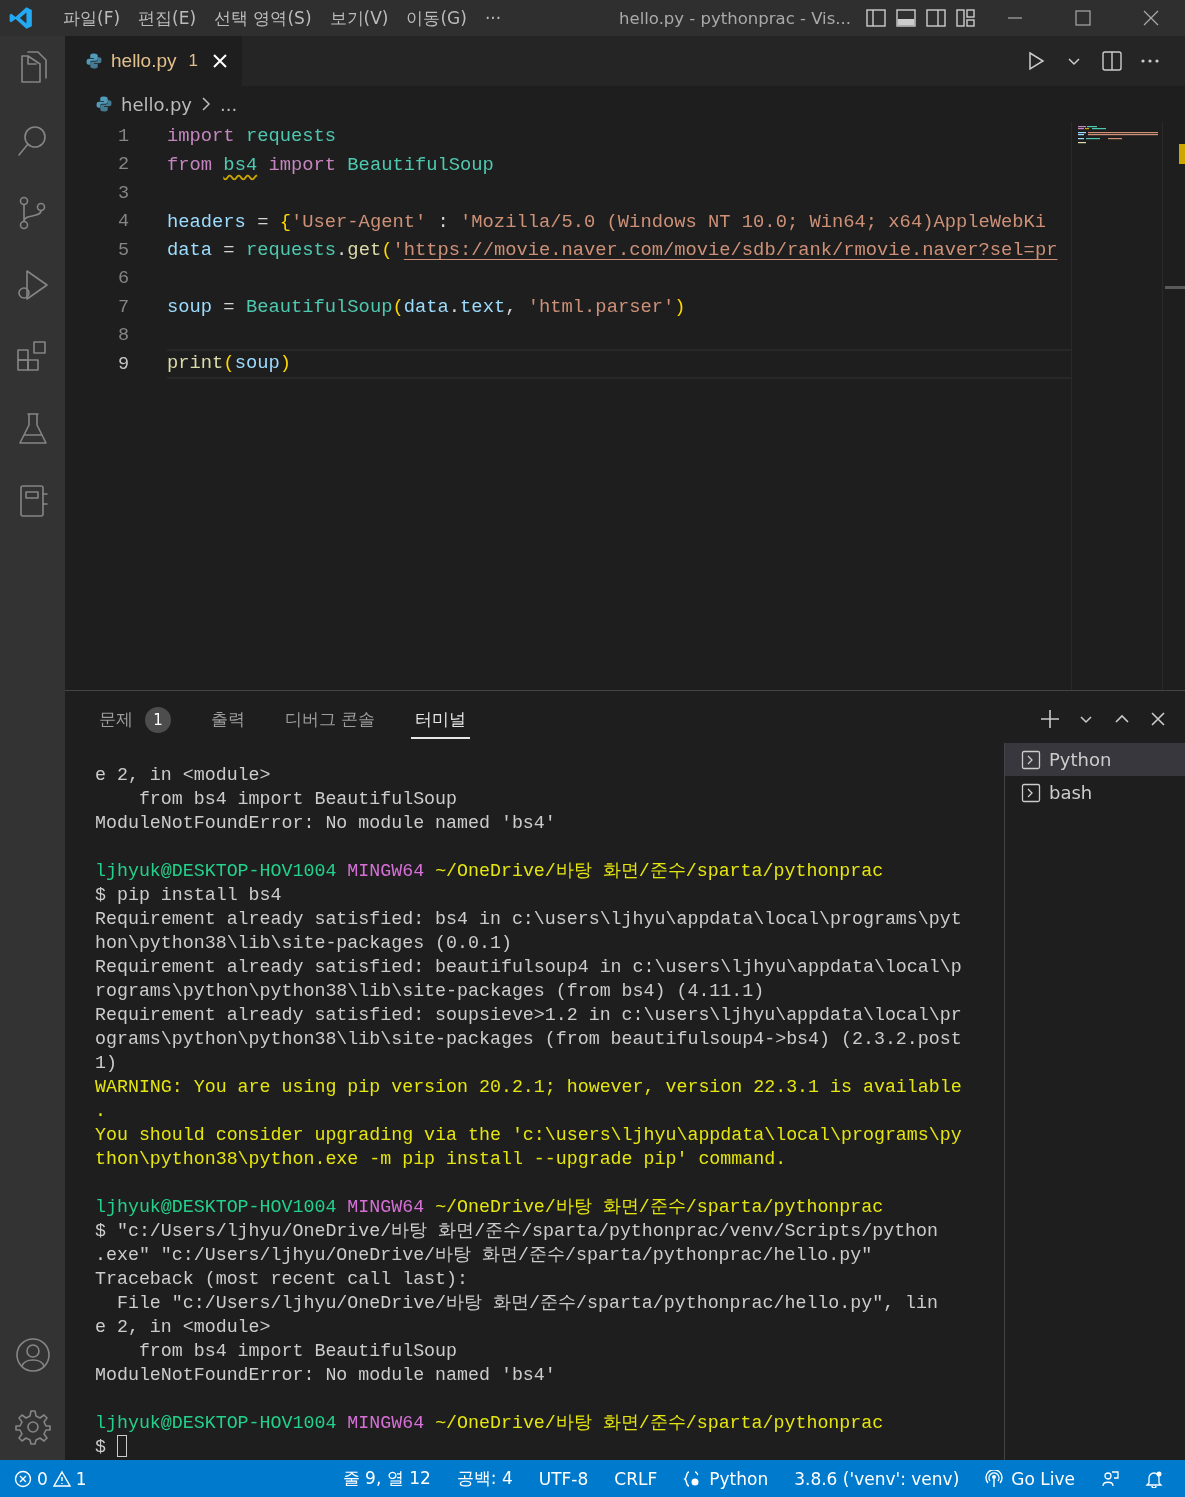 This screenshot has width=1185, height=1497. What do you see at coordinates (23, 1478) in the screenshot?
I see `error-icon` at bounding box center [23, 1478].